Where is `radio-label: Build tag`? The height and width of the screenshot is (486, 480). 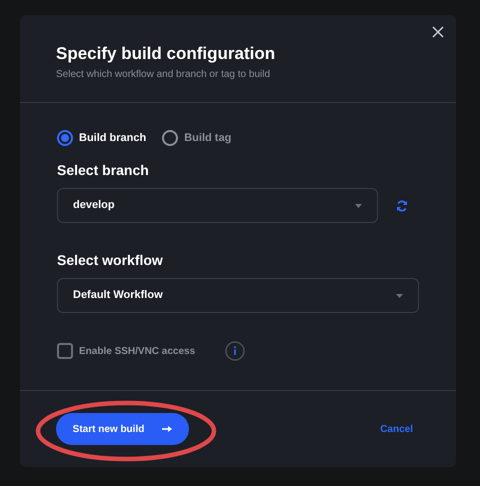 radio-label: Build tag is located at coordinates (208, 138).